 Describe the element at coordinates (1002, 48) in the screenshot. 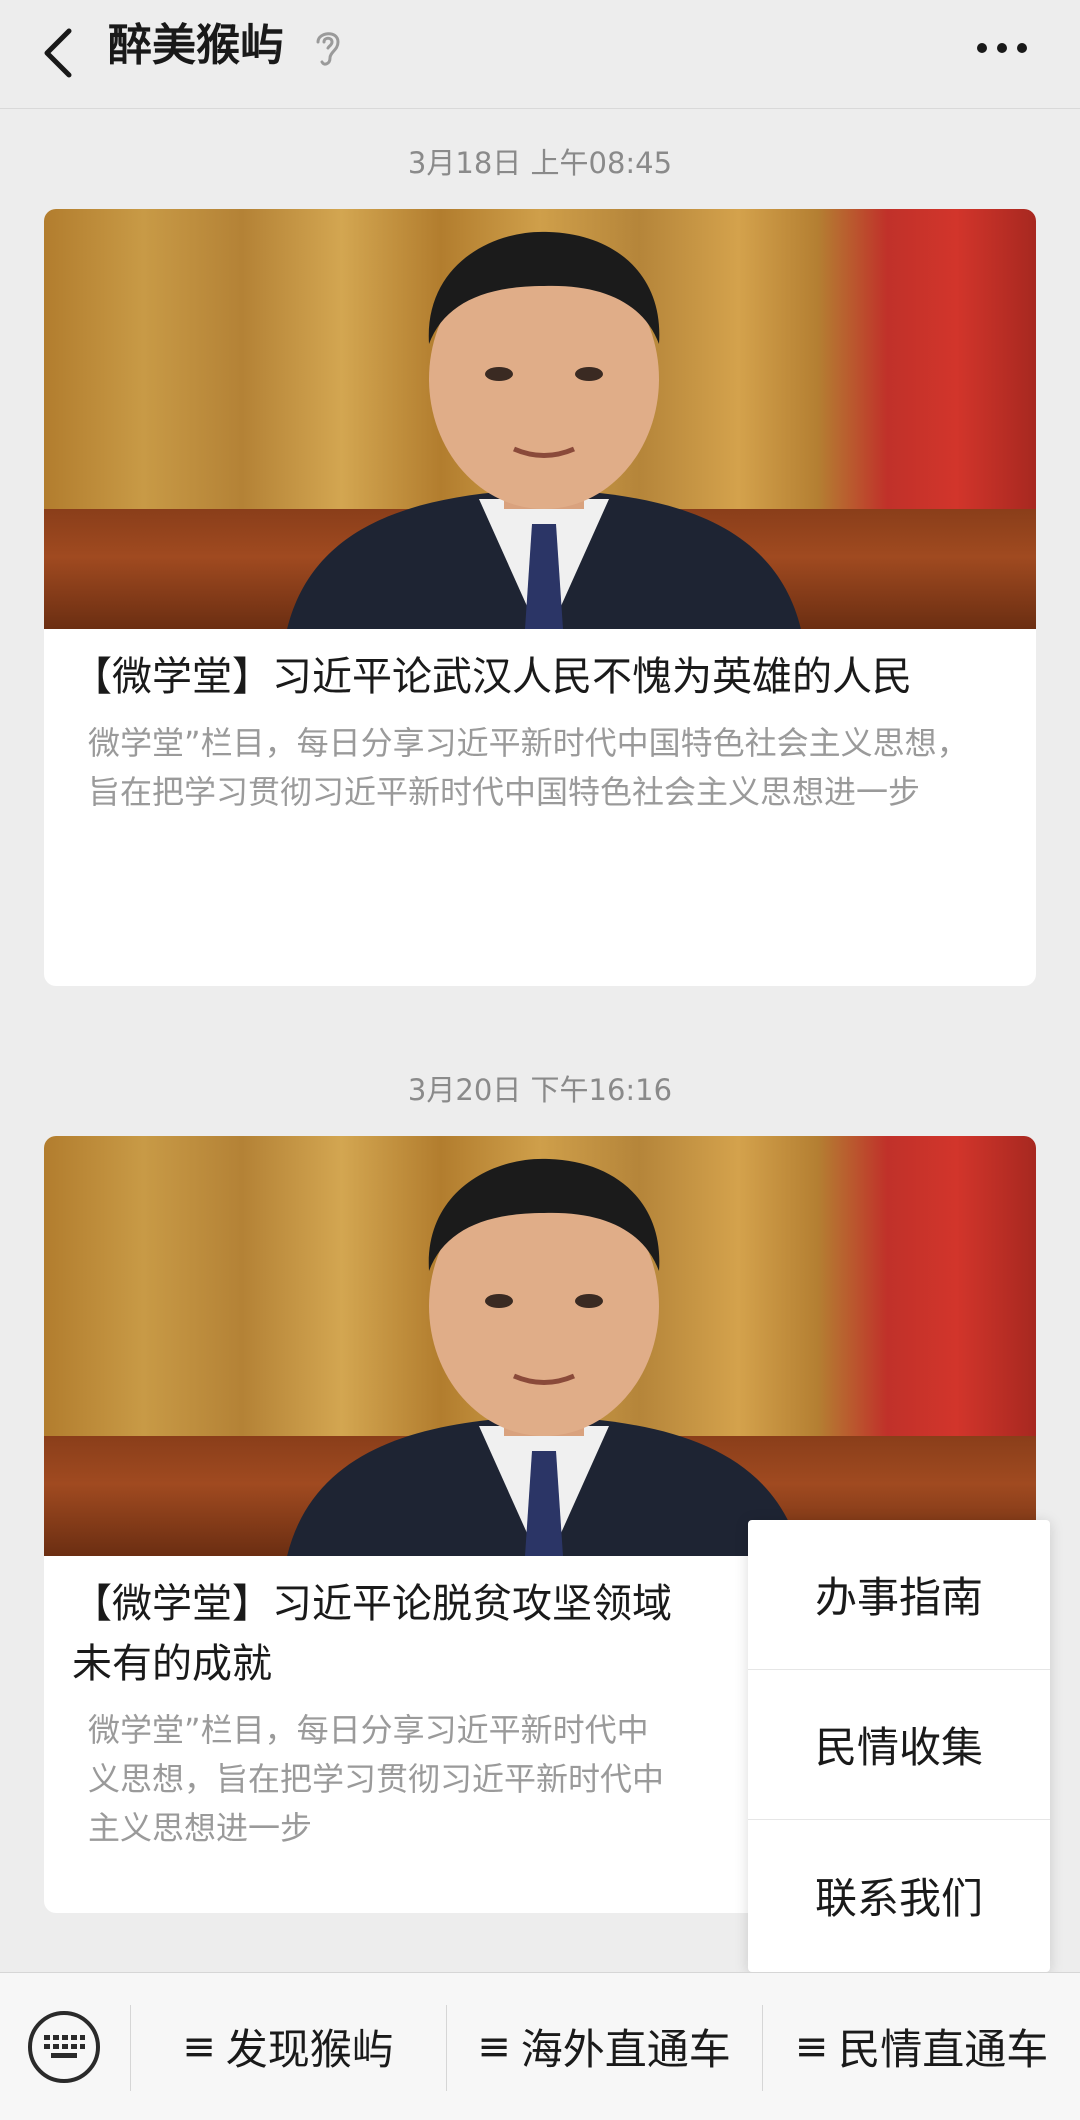

I see `more-options-button` at that location.